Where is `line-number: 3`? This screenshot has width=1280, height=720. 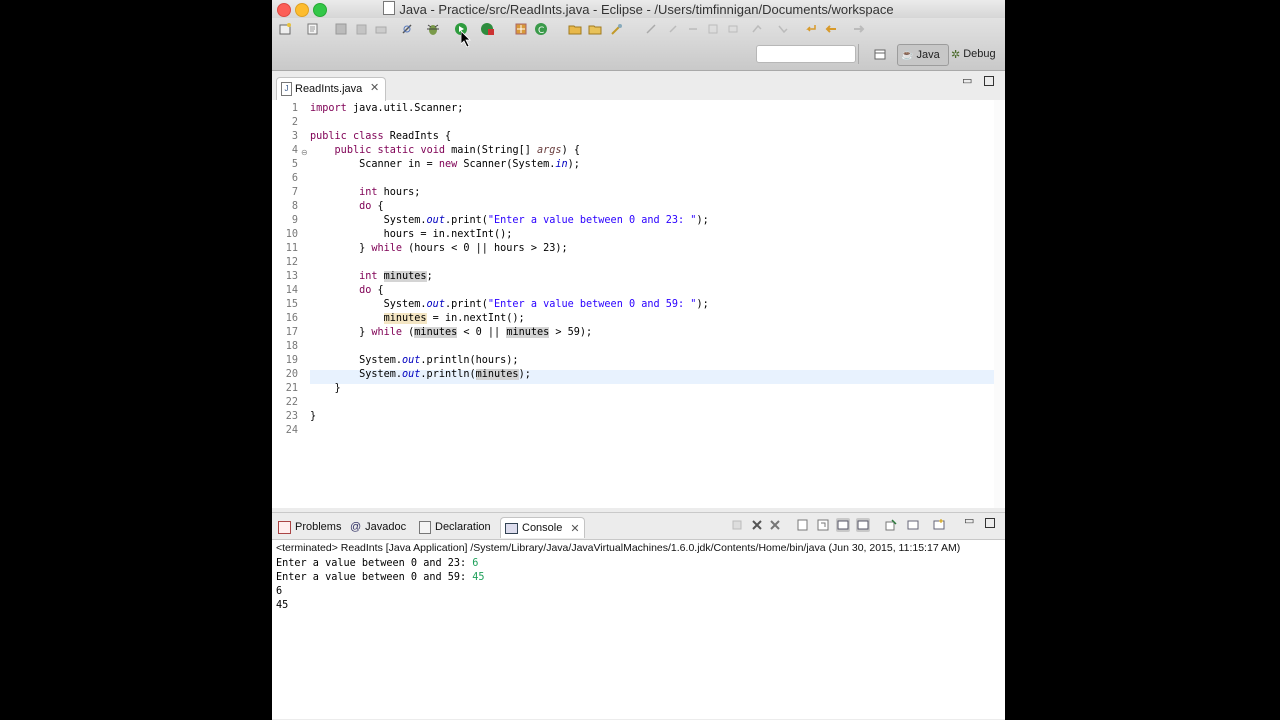
line-number: 3 is located at coordinates (294, 136).